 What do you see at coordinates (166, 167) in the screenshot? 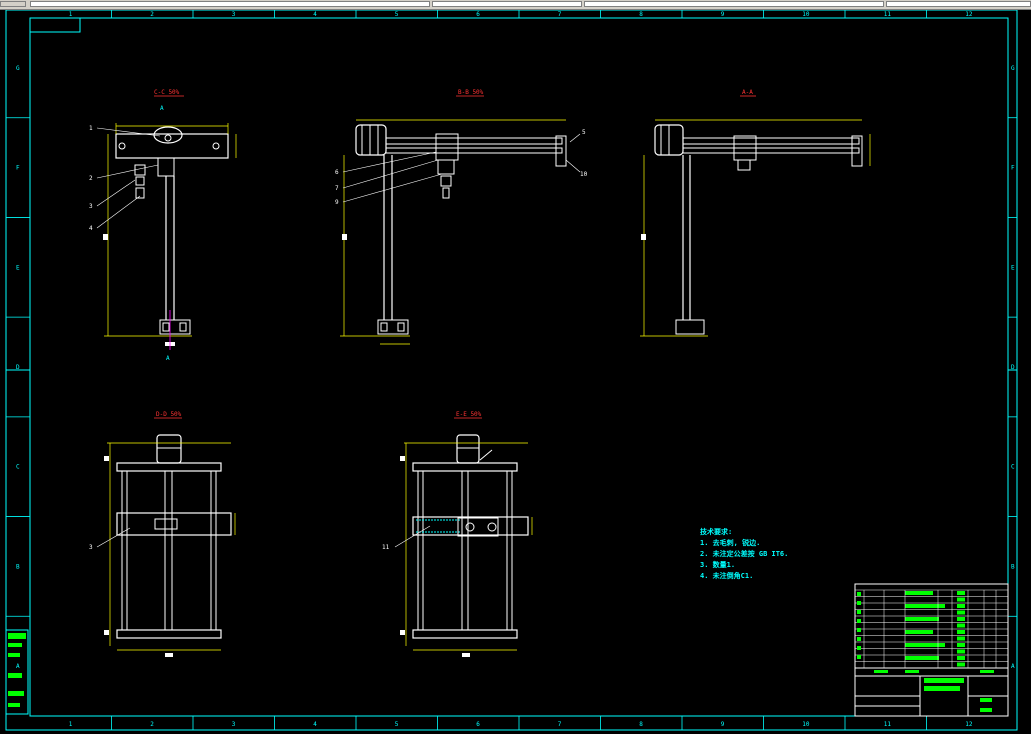
I see `drive-block` at bounding box center [166, 167].